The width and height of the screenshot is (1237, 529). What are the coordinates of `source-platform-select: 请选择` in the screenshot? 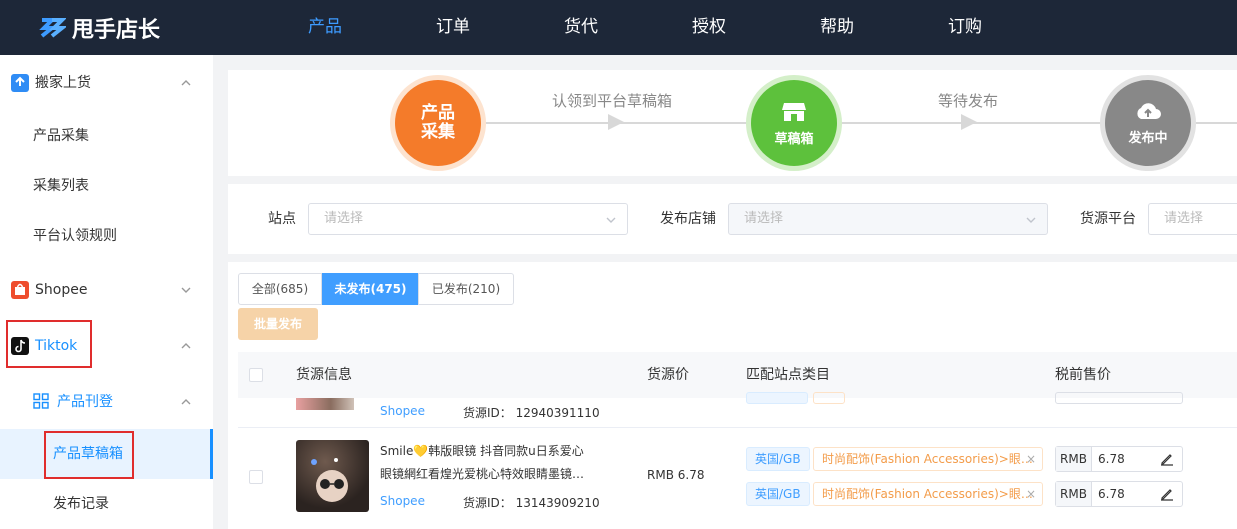 It's located at (1192, 219).